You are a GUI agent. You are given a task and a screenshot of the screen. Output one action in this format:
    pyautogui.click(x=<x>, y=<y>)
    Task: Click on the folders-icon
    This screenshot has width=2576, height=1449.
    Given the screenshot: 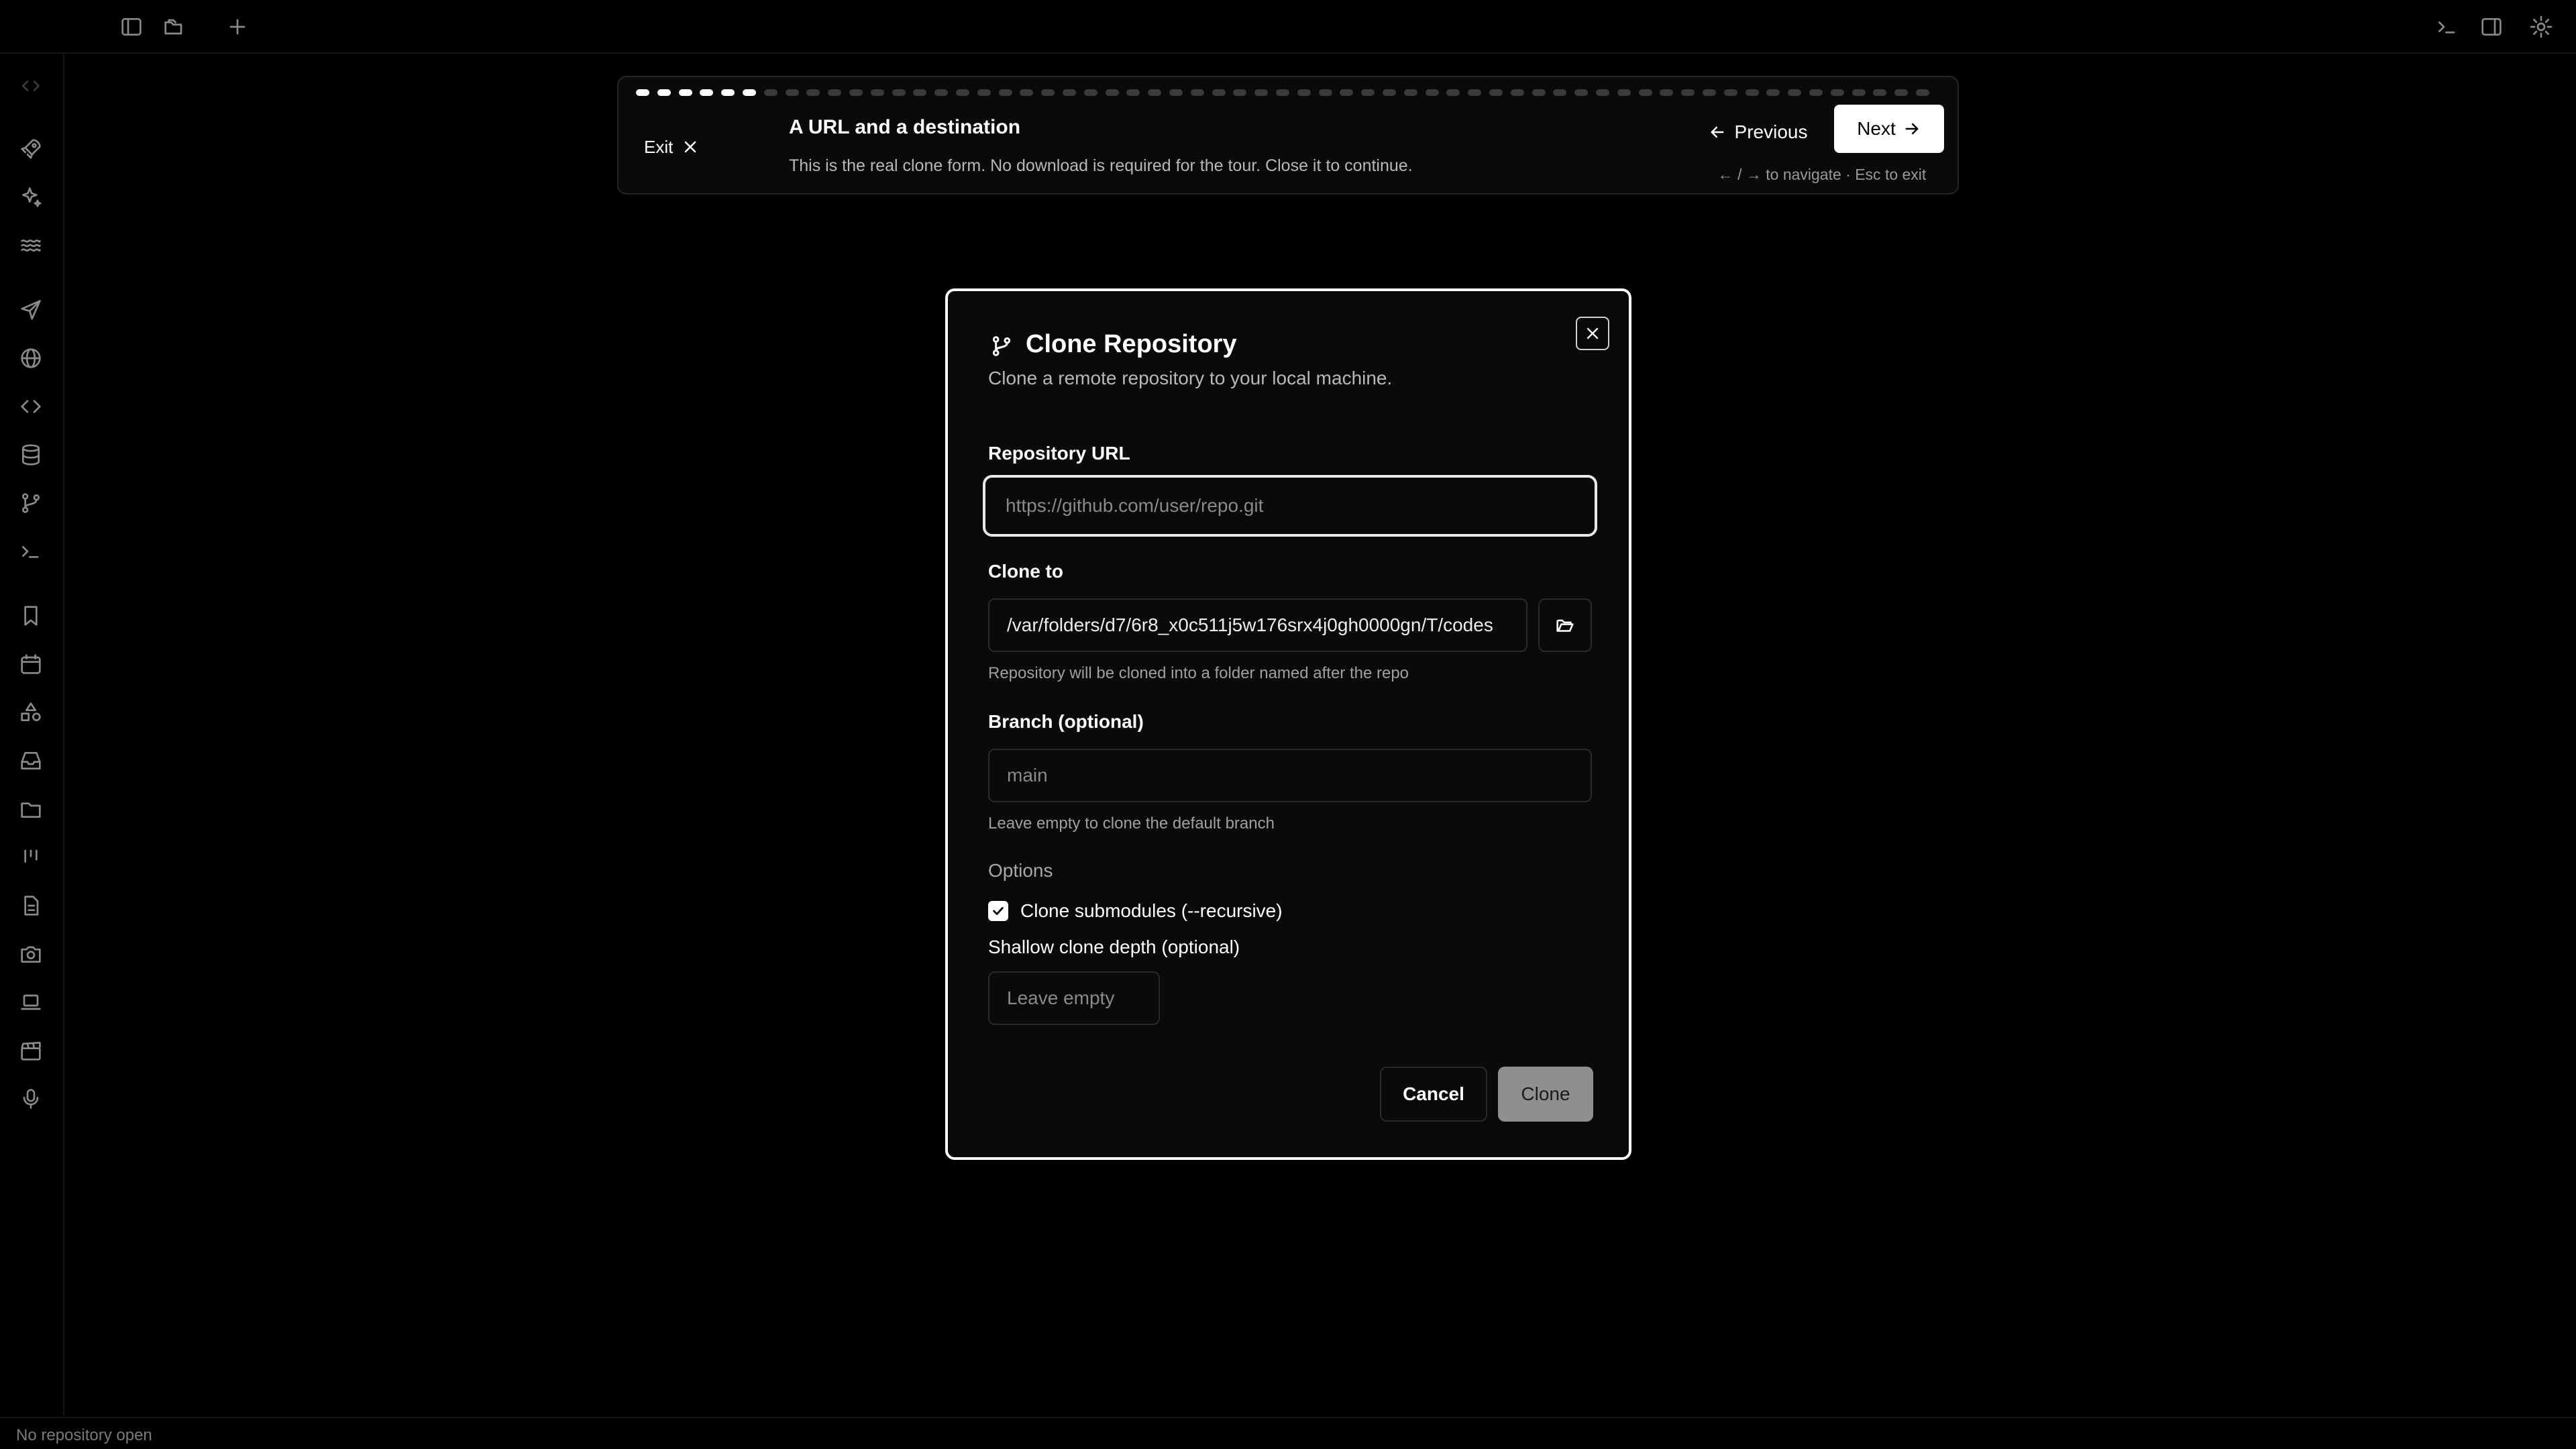 What is the action you would take?
    pyautogui.click(x=174, y=26)
    